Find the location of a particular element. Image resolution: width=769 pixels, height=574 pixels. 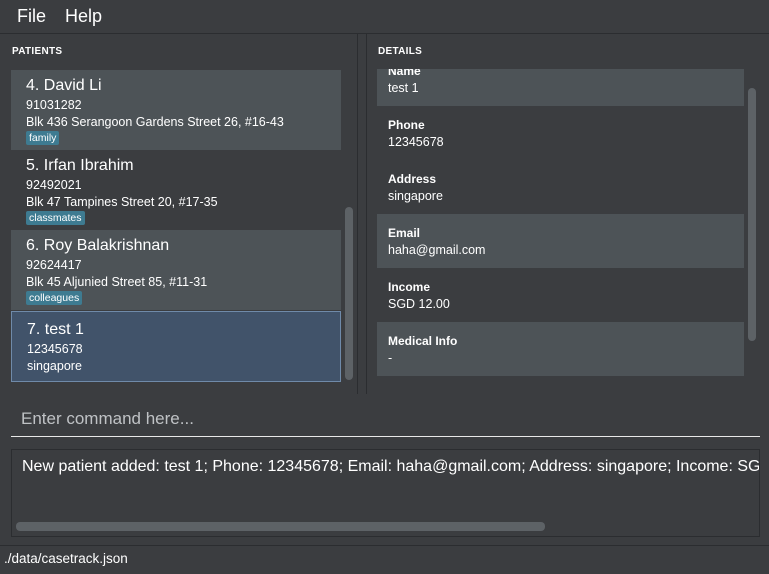

detail-field-phone: Phone 12345678 is located at coordinates (560, 133).